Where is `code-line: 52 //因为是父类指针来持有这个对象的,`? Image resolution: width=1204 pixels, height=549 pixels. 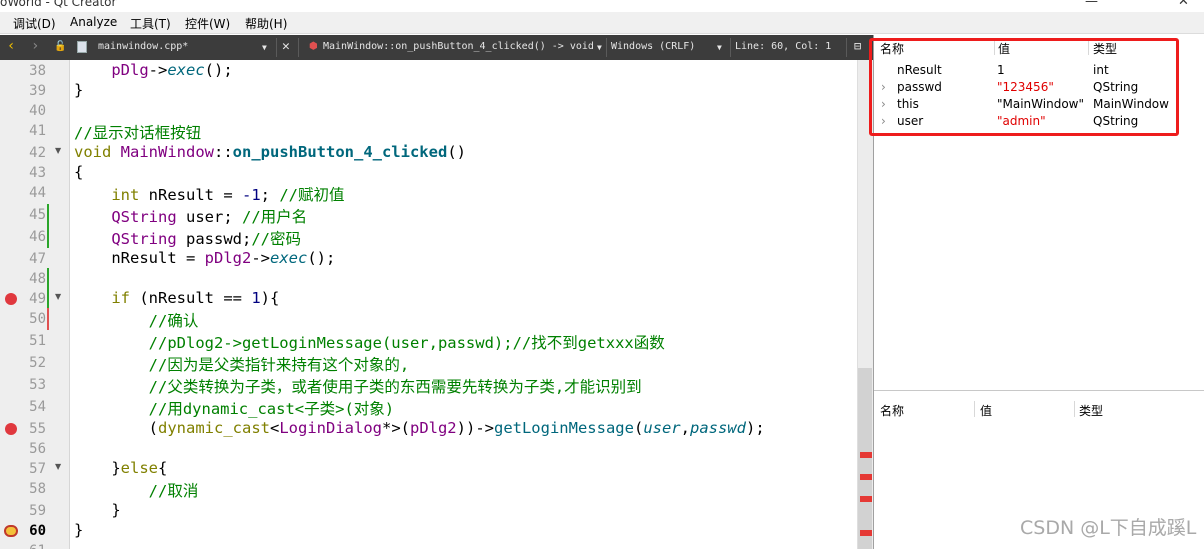 code-line: 52 //因为是父类指针来持有这个对象的, is located at coordinates (430, 363).